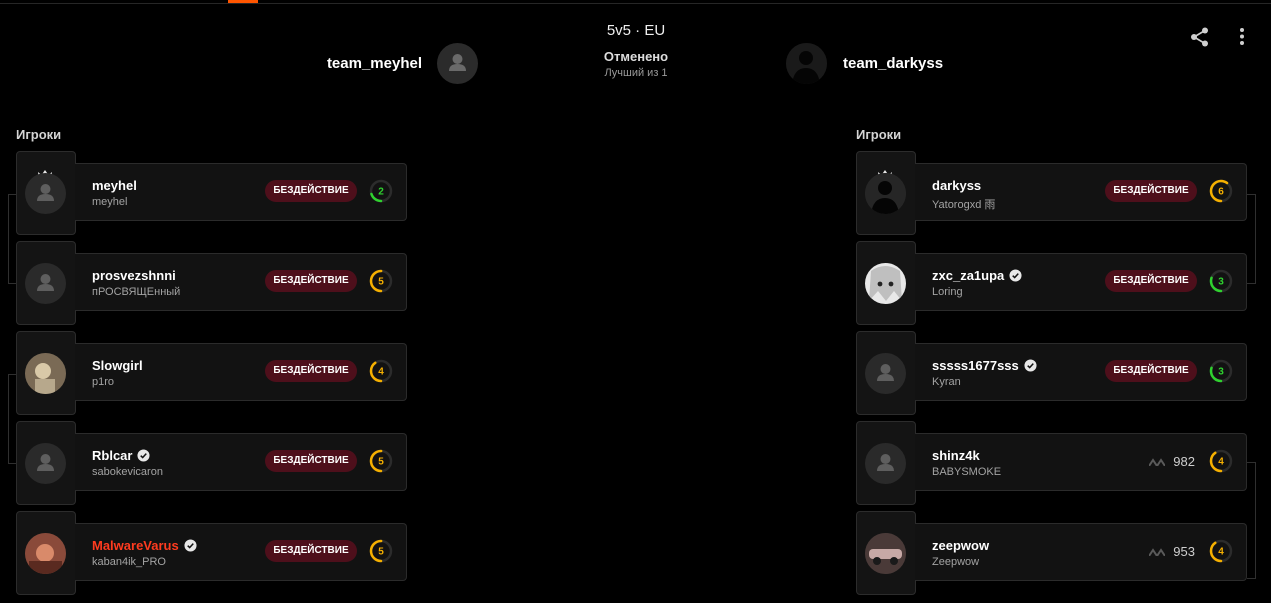  What do you see at coordinates (636, 30) in the screenshot?
I see `match-mode: 5v5 · EU` at bounding box center [636, 30].